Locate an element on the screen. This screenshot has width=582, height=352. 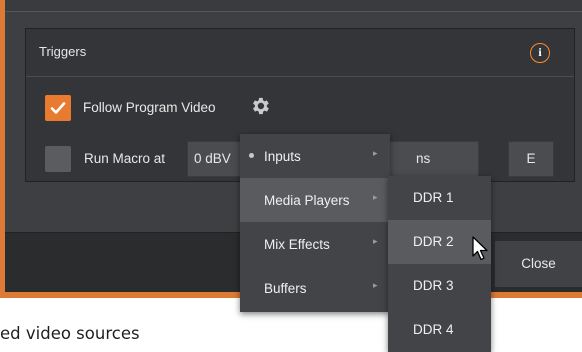
menu-item-label: Inputs is located at coordinates (282, 156).